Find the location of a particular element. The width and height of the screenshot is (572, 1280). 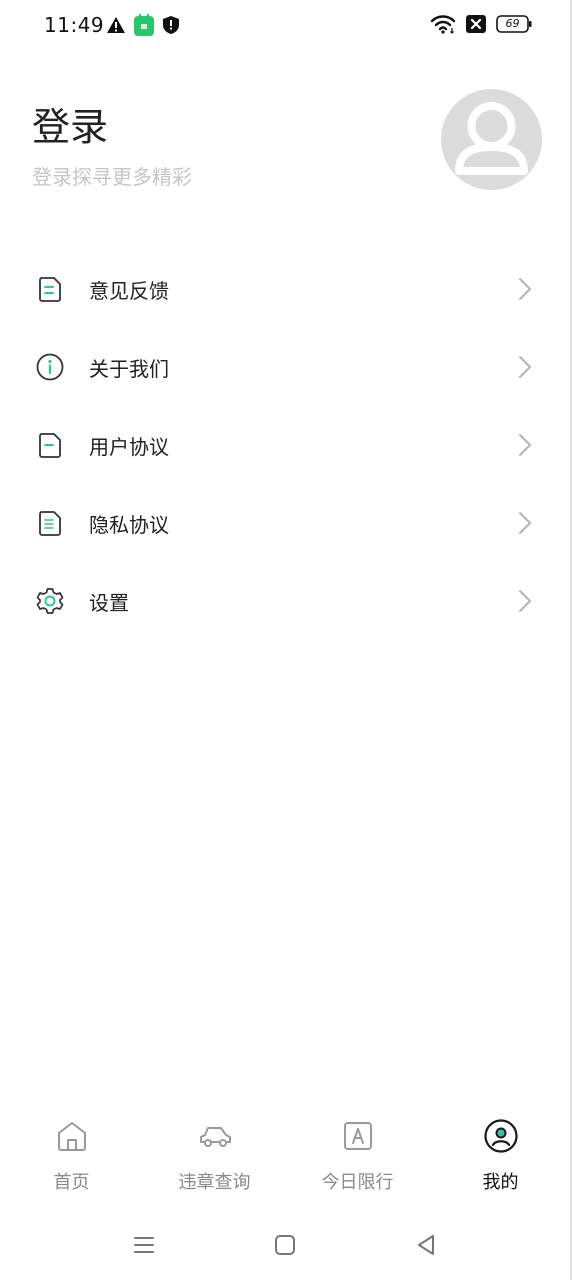

battery-icon: 69 is located at coordinates (514, 24).